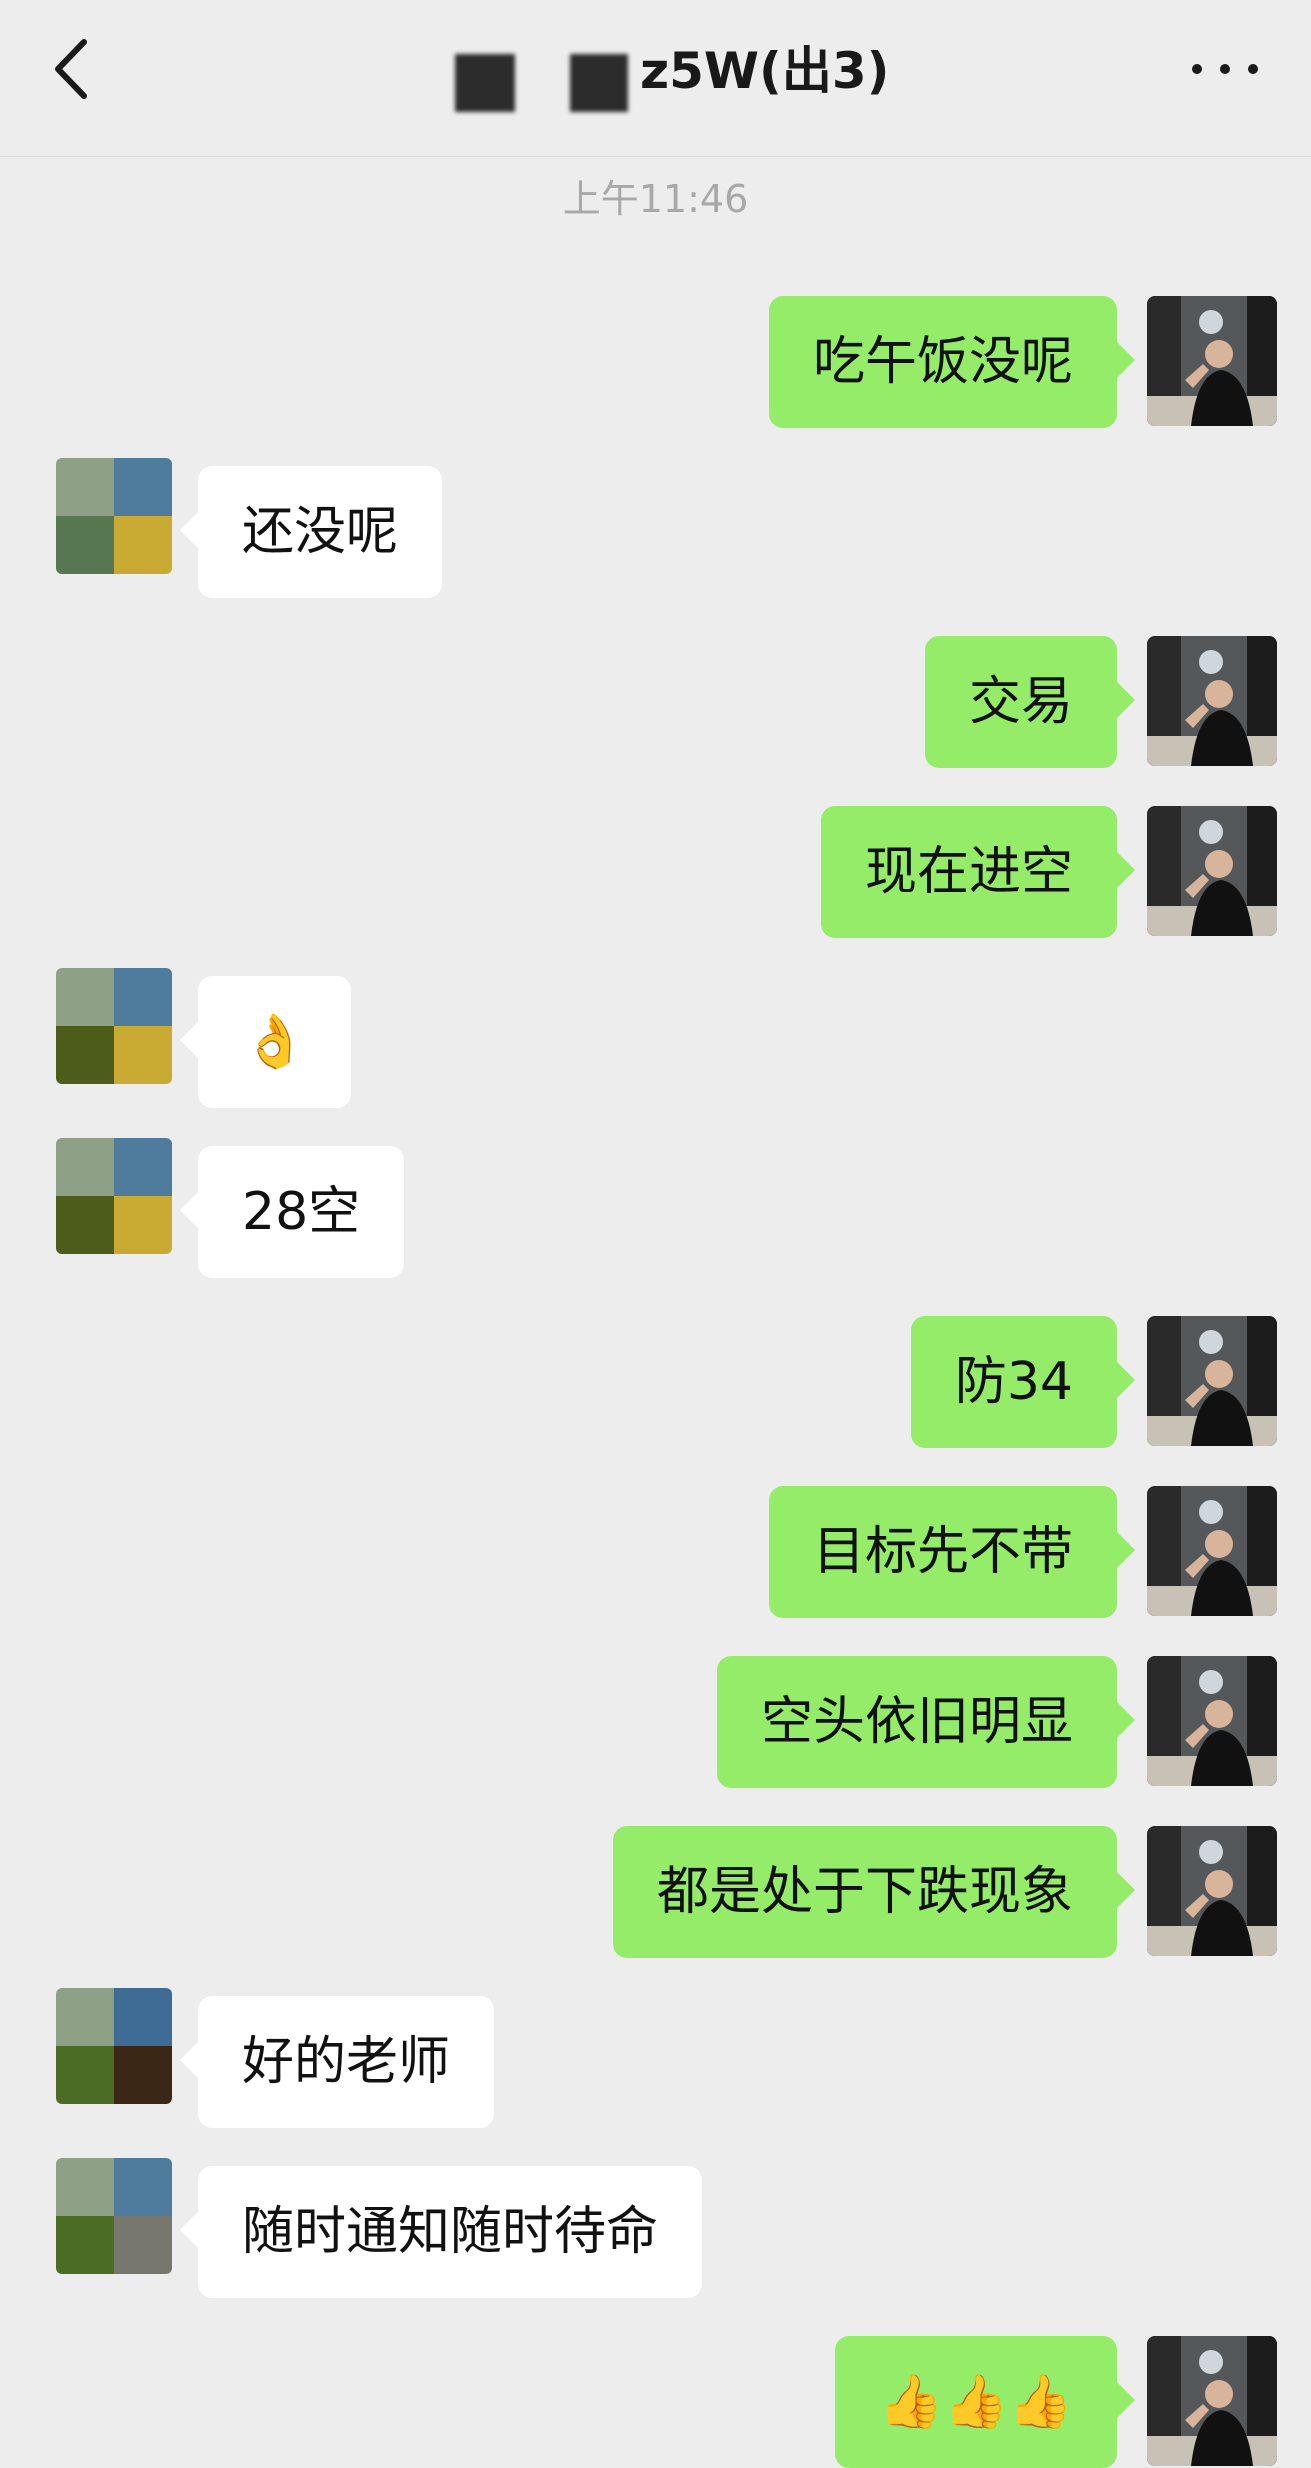 This screenshot has width=1311, height=2468. I want to click on sent-message-bubble: 吃午饭没呢, so click(952, 362).